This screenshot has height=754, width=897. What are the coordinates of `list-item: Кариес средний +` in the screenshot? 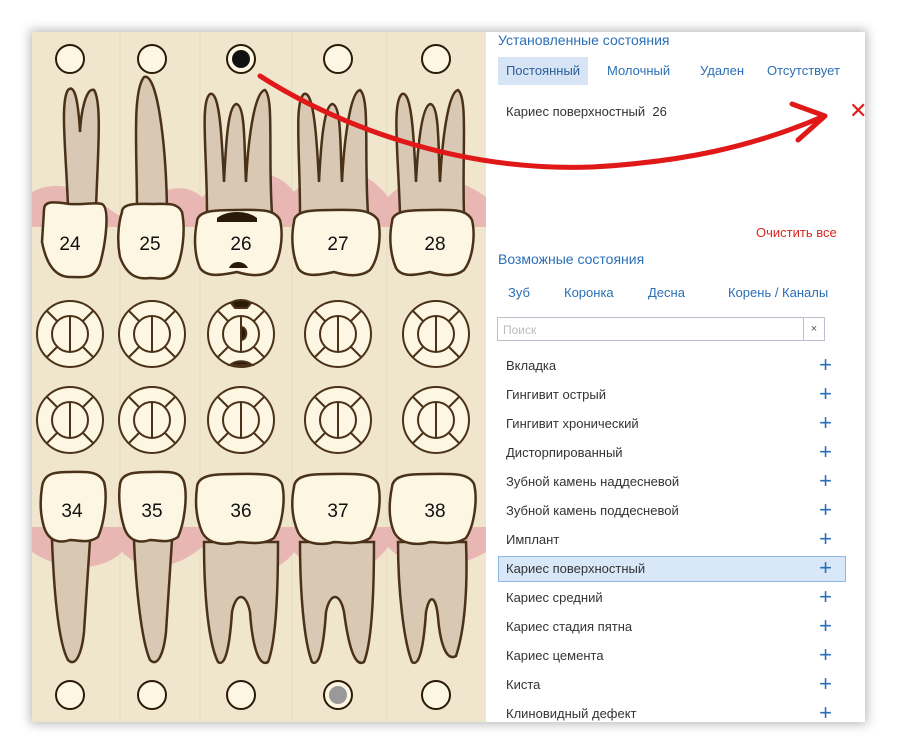 It's located at (672, 598).